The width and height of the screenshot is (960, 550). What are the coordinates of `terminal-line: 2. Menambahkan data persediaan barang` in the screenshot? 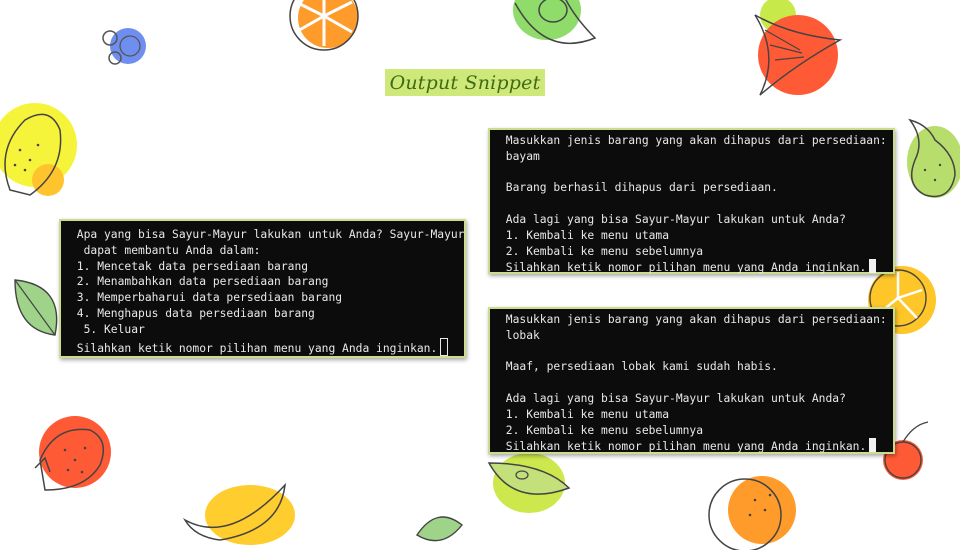 It's located at (199, 282).